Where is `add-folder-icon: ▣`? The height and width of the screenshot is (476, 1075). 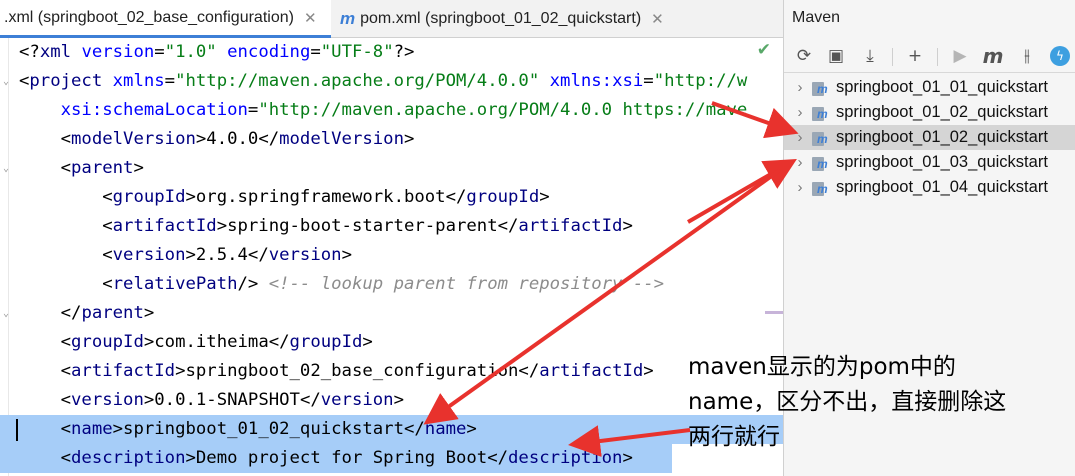 add-folder-icon: ▣ is located at coordinates (836, 56).